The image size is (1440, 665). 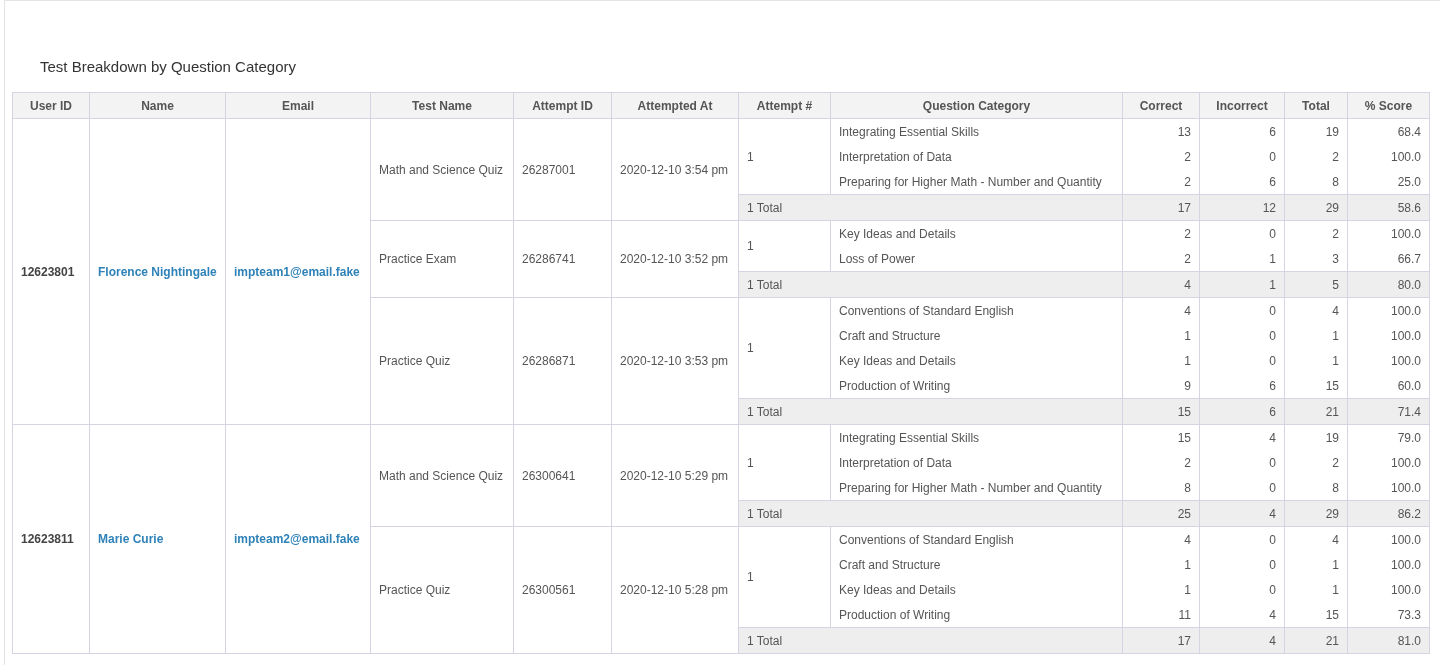 I want to click on column-header: Name, so click(x=157, y=105).